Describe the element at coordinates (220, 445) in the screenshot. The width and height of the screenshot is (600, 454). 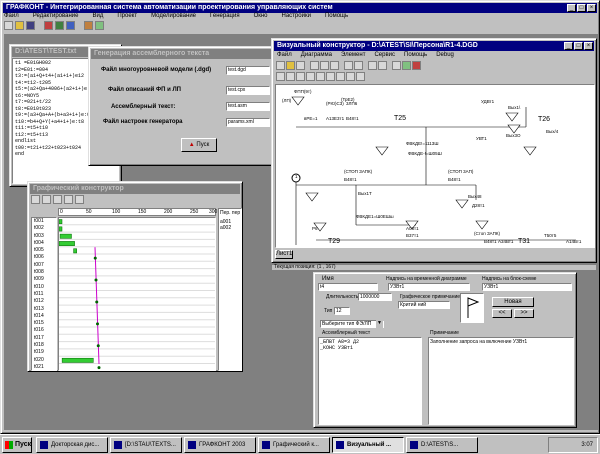
I see `taskbar-item: ГРАФКОНТ 2003` at that location.